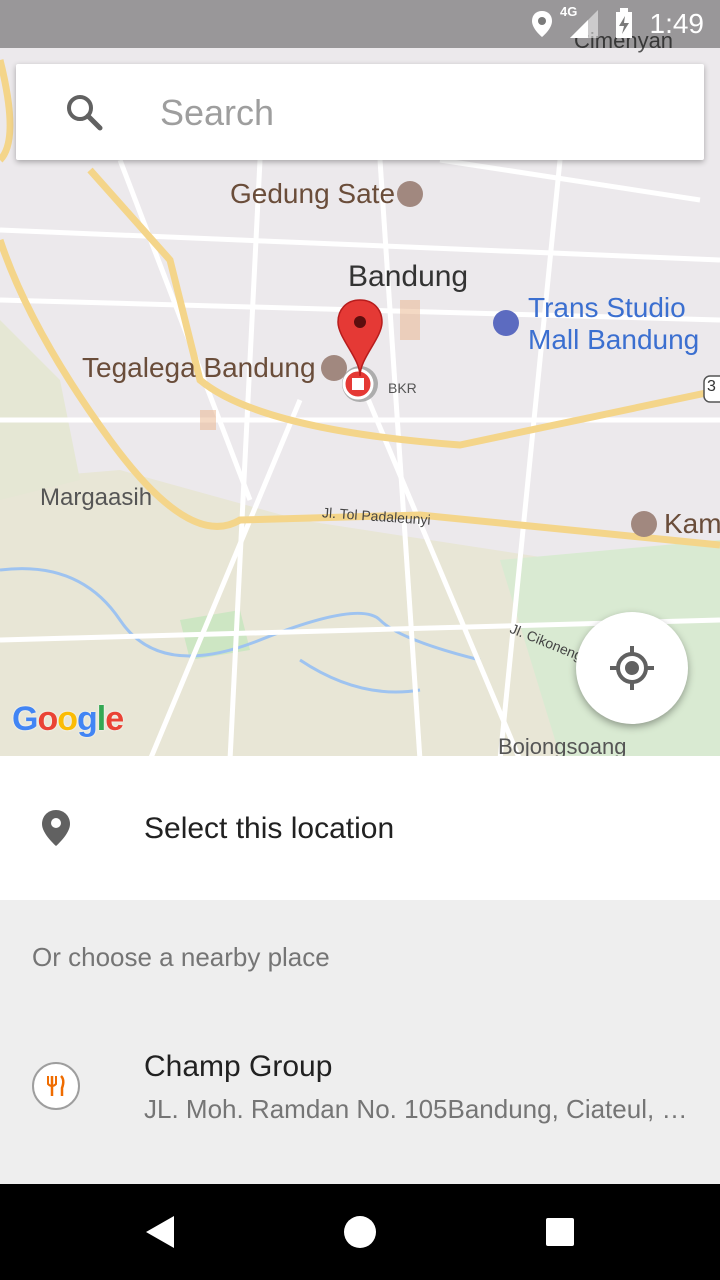 Image resolution: width=720 pixels, height=1280 pixels. What do you see at coordinates (56, 828) in the screenshot?
I see `place-pin-icon` at bounding box center [56, 828].